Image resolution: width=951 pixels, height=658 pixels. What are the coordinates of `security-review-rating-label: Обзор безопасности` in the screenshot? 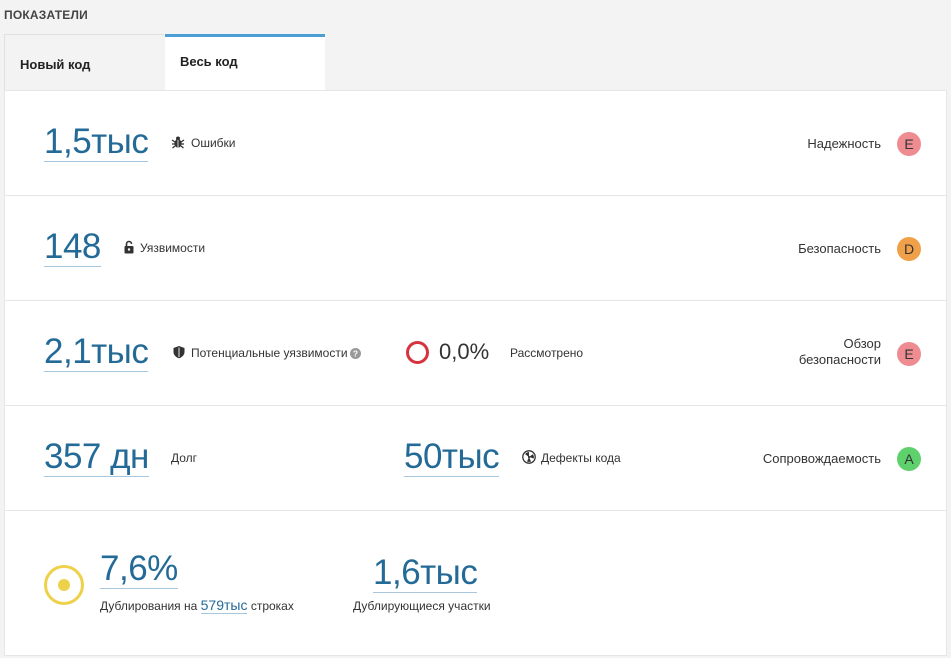 It's located at (840, 352).